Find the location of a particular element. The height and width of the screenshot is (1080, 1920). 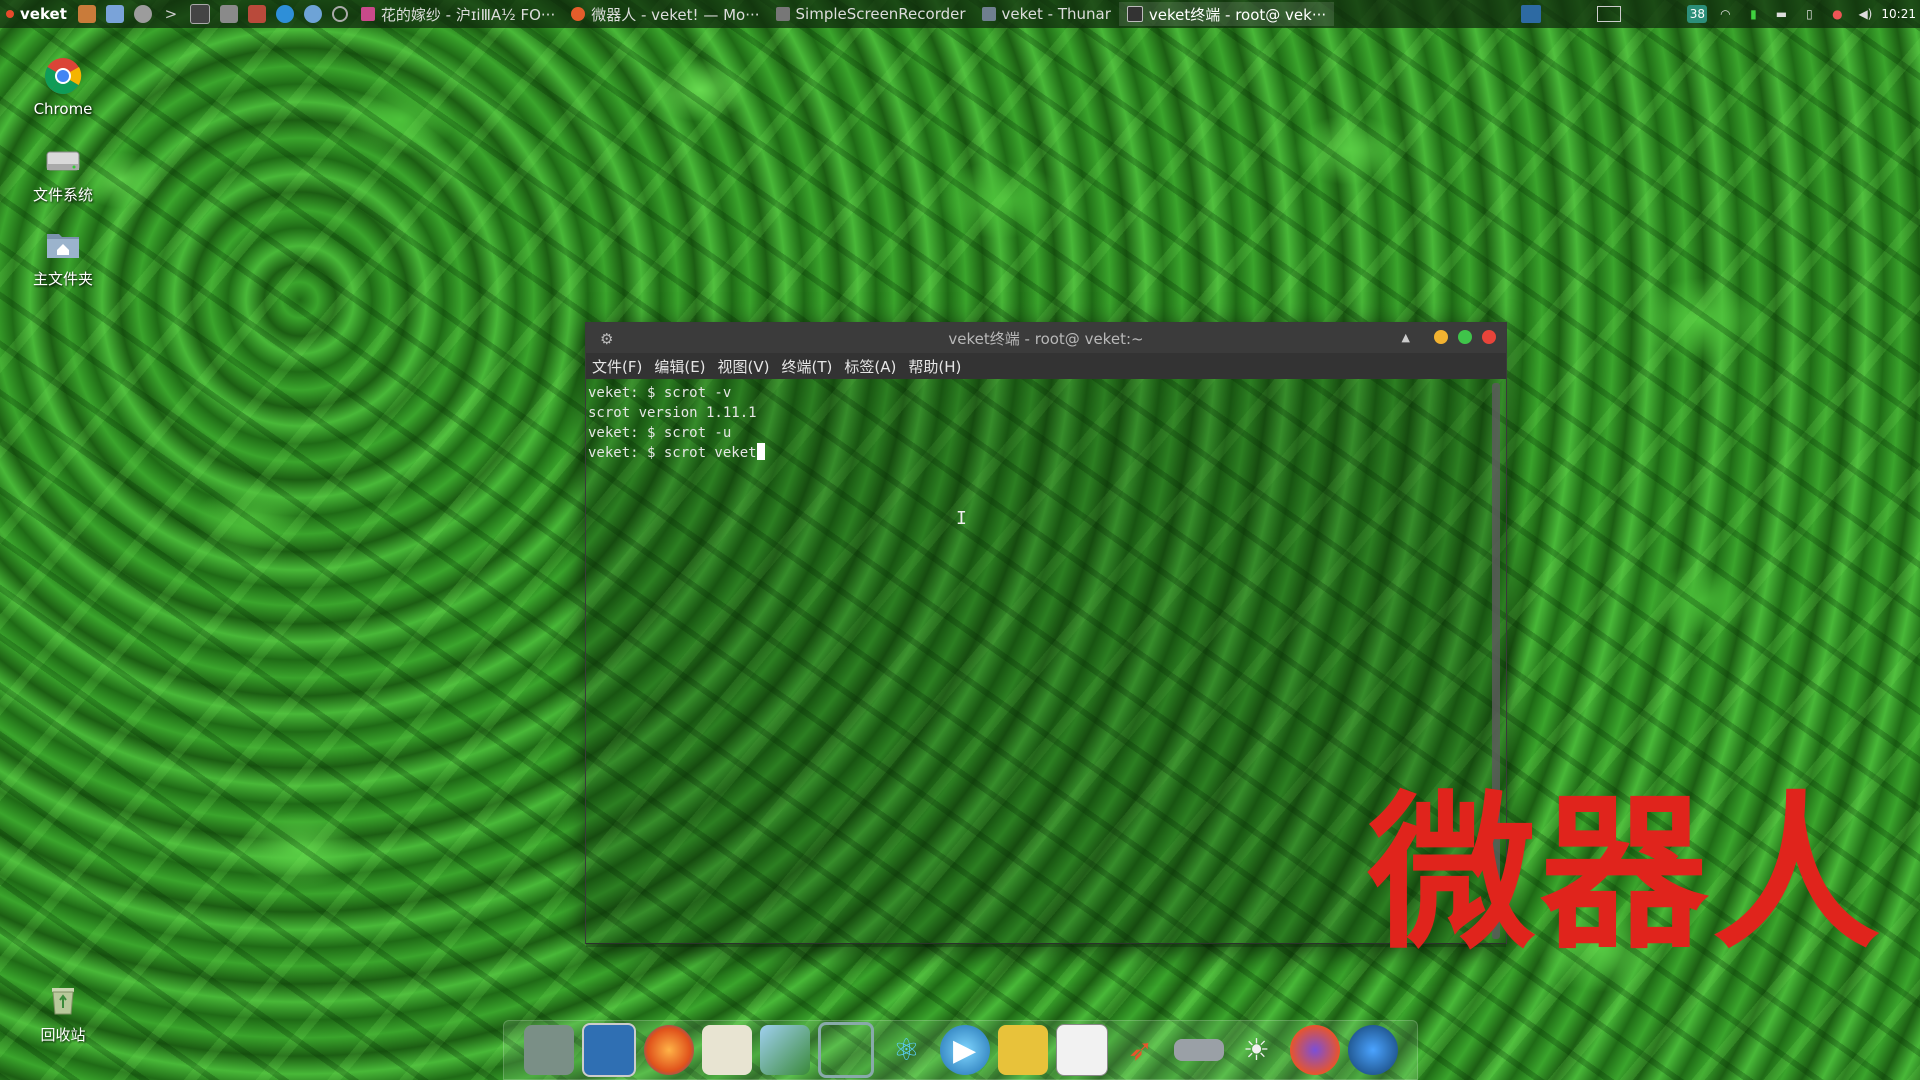

presentation-icon is located at coordinates (1081, 1050).